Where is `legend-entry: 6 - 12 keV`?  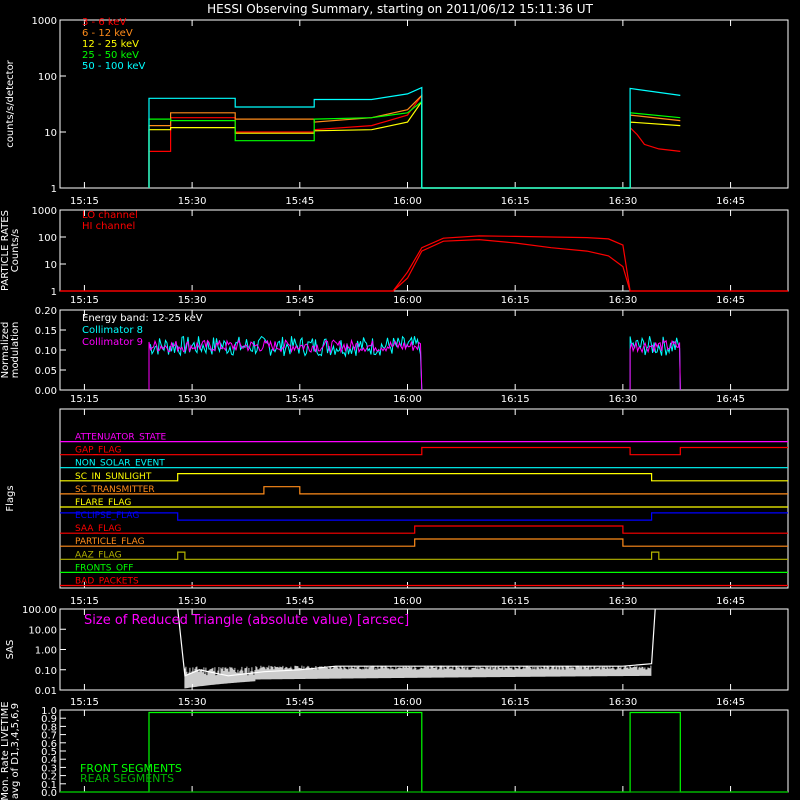 legend-entry: 6 - 12 keV is located at coordinates (107, 33).